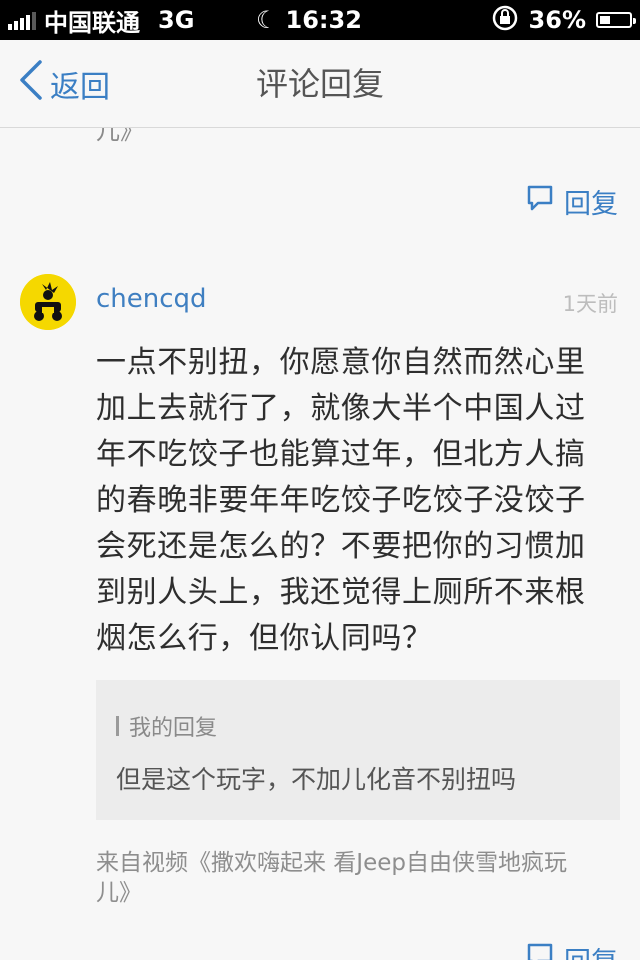 The height and width of the screenshot is (960, 640). What do you see at coordinates (316, 779) in the screenshot?
I see `quote-text: 但是这个玩字，不加儿化音不别扭吗` at bounding box center [316, 779].